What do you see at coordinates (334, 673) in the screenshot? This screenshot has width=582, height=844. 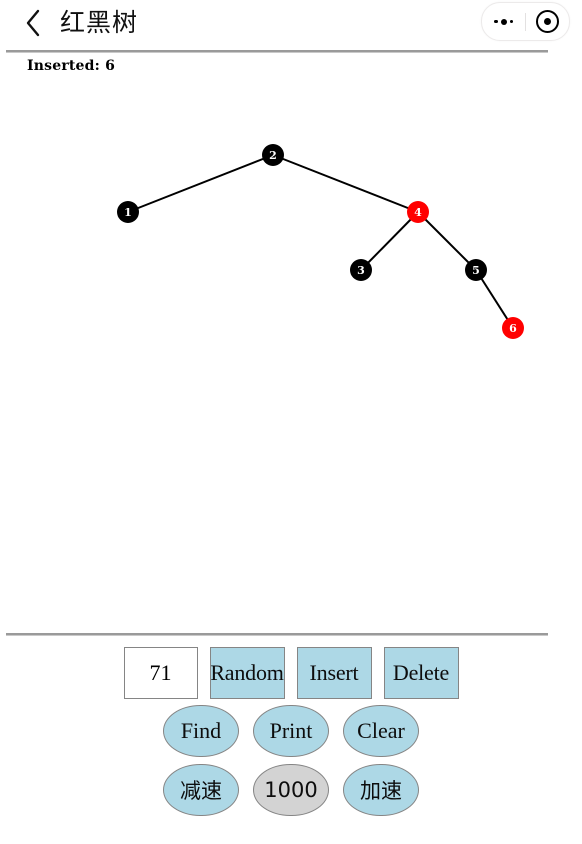 I see `insert-button: Insert` at bounding box center [334, 673].